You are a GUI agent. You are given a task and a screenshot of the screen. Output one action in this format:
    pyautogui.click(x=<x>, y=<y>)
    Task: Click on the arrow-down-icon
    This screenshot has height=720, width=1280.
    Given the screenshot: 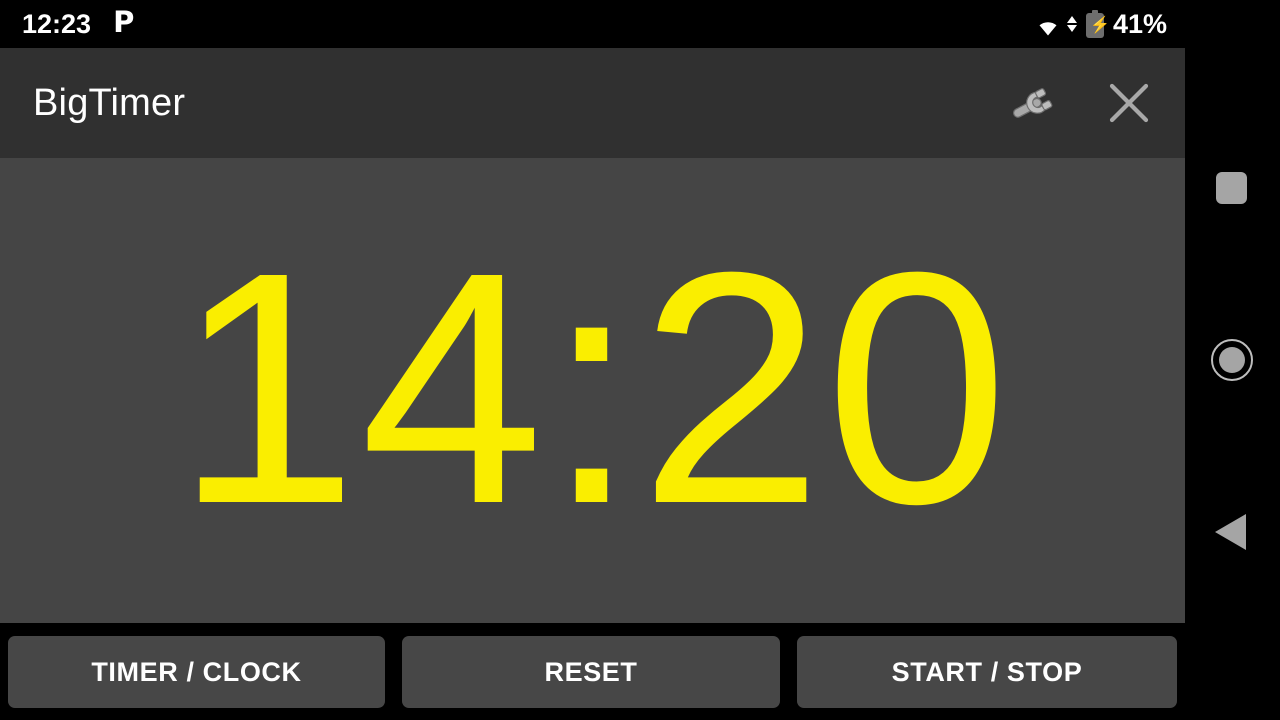 What is the action you would take?
    pyautogui.click(x=1071, y=28)
    